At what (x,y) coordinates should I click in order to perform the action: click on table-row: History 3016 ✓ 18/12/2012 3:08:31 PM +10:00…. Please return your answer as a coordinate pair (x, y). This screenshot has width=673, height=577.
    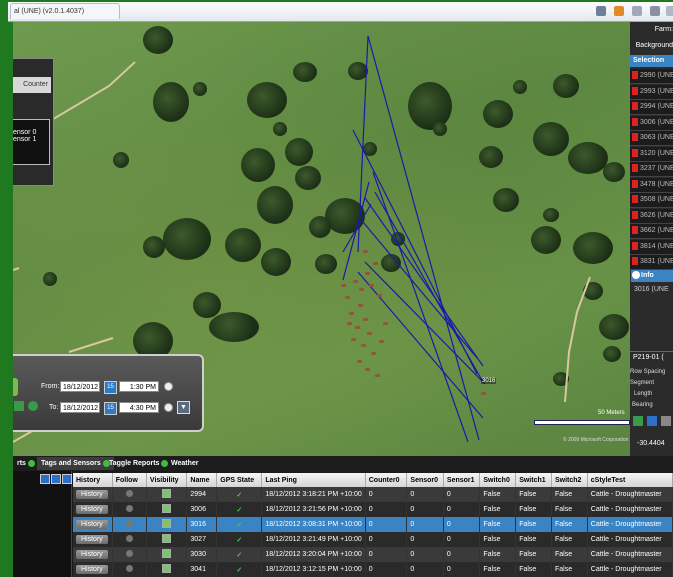
    Looking at the image, I should click on (373, 524).